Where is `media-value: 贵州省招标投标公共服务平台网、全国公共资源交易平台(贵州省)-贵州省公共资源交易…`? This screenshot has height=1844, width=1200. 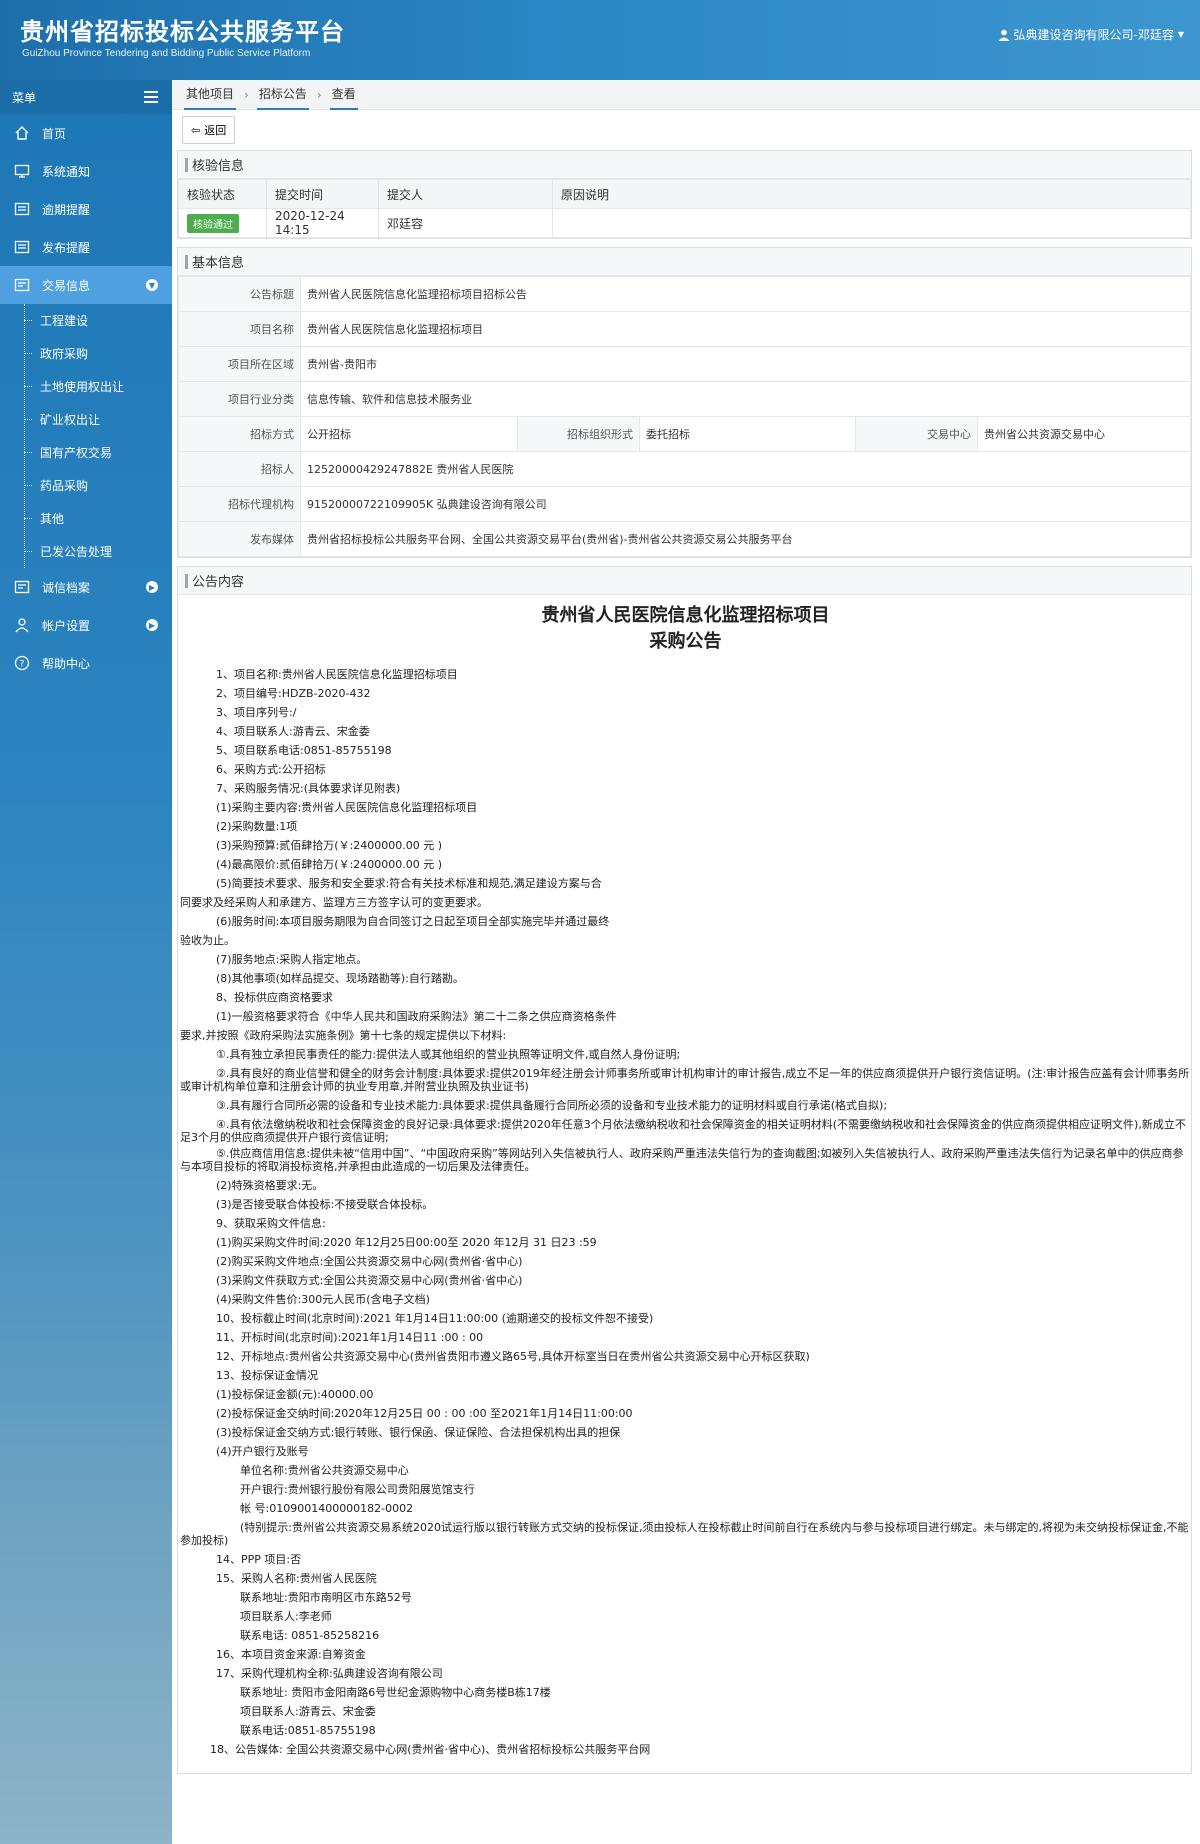 media-value: 贵州省招标投标公共服务平台网、全国公共资源交易平台(贵州省)-贵州省公共资源交易… is located at coordinates (745, 539).